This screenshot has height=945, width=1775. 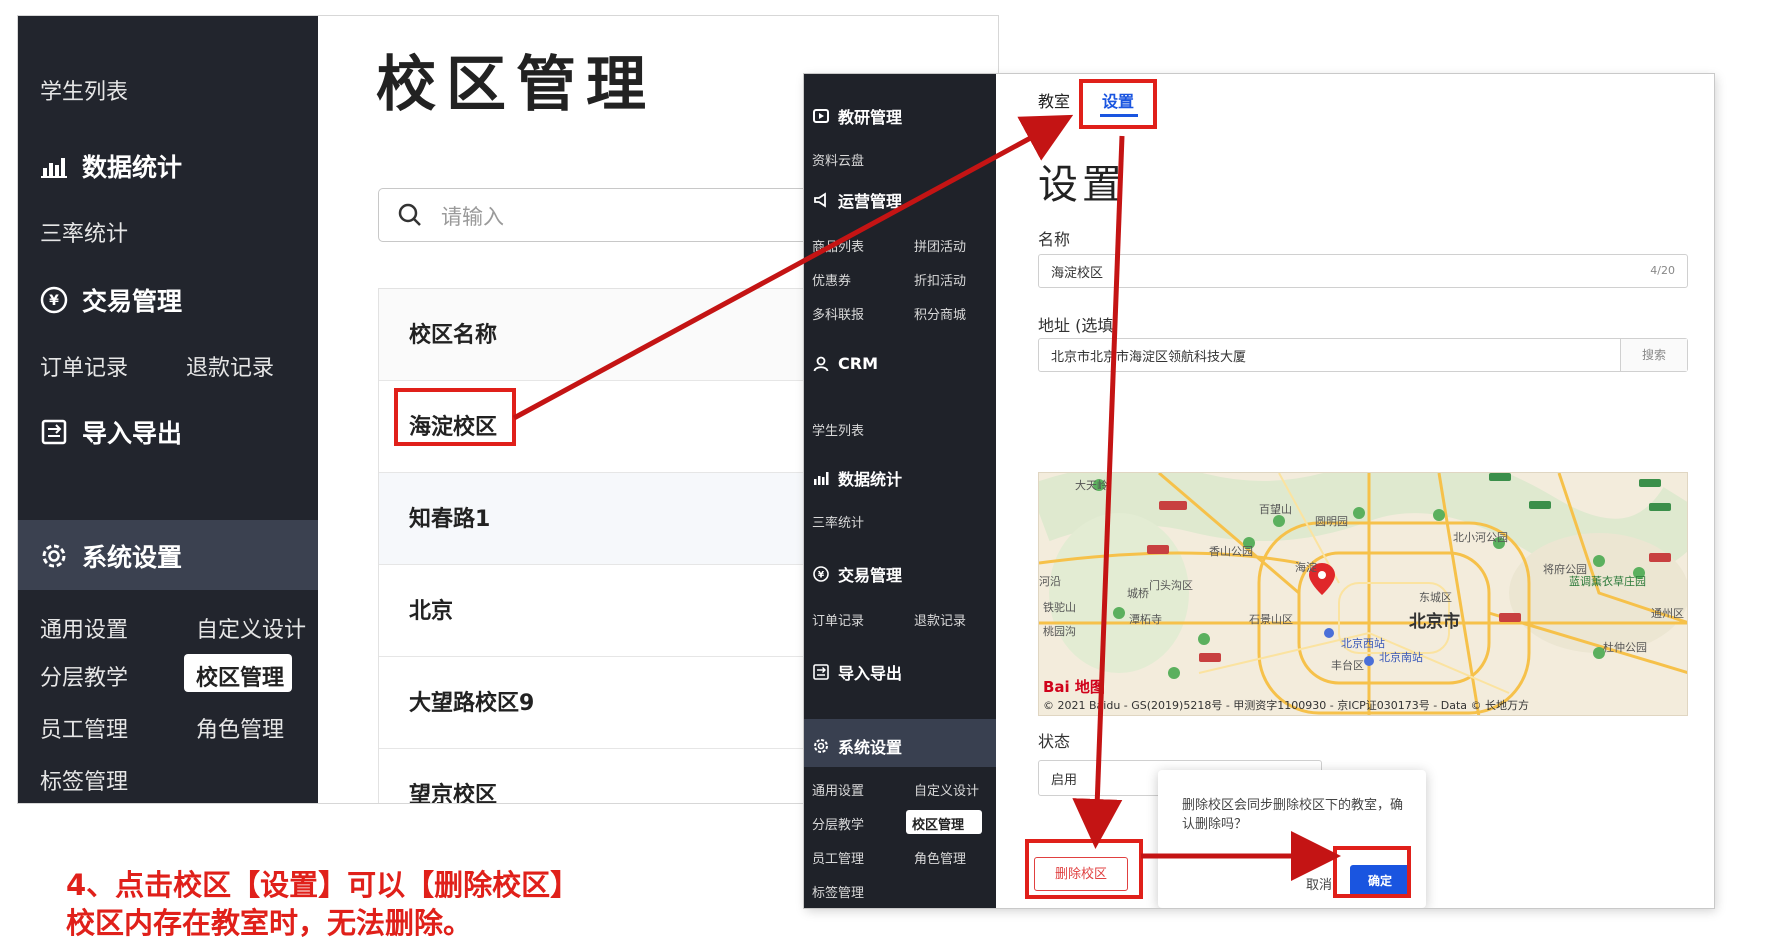 I want to click on address-value: 北京市北京市海淀区领航科技大厦, so click(x=1149, y=357).